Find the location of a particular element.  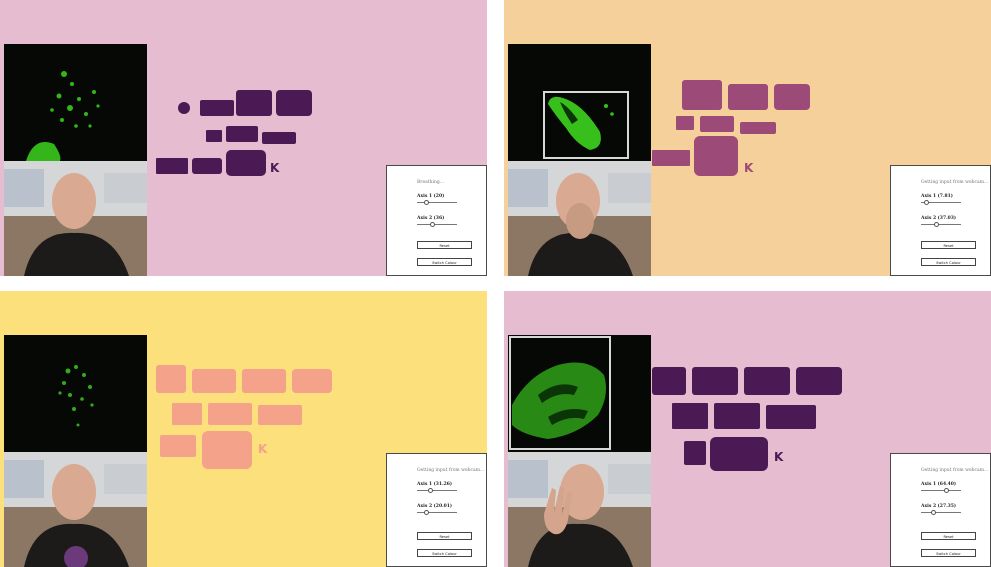

axis2-label: Axis 2 (37.03) is located at coordinates (939, 218).